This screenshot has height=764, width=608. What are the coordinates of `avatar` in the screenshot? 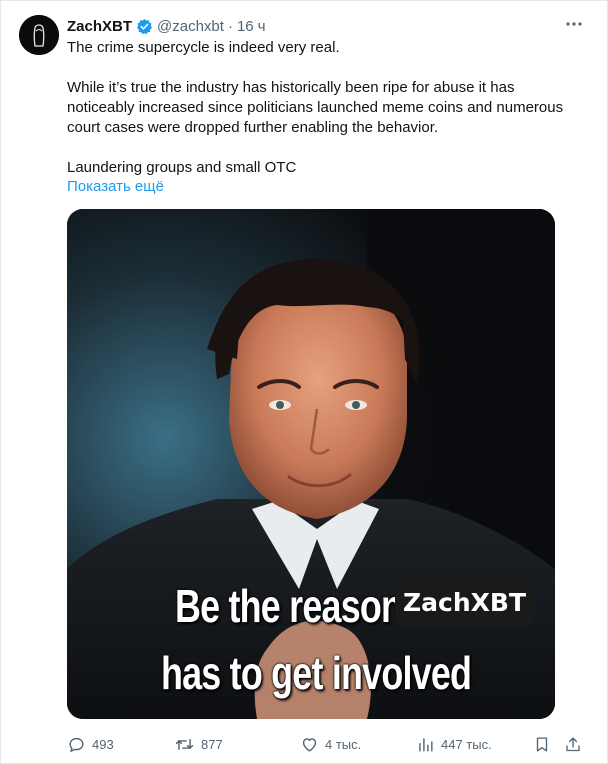 It's located at (39, 35).